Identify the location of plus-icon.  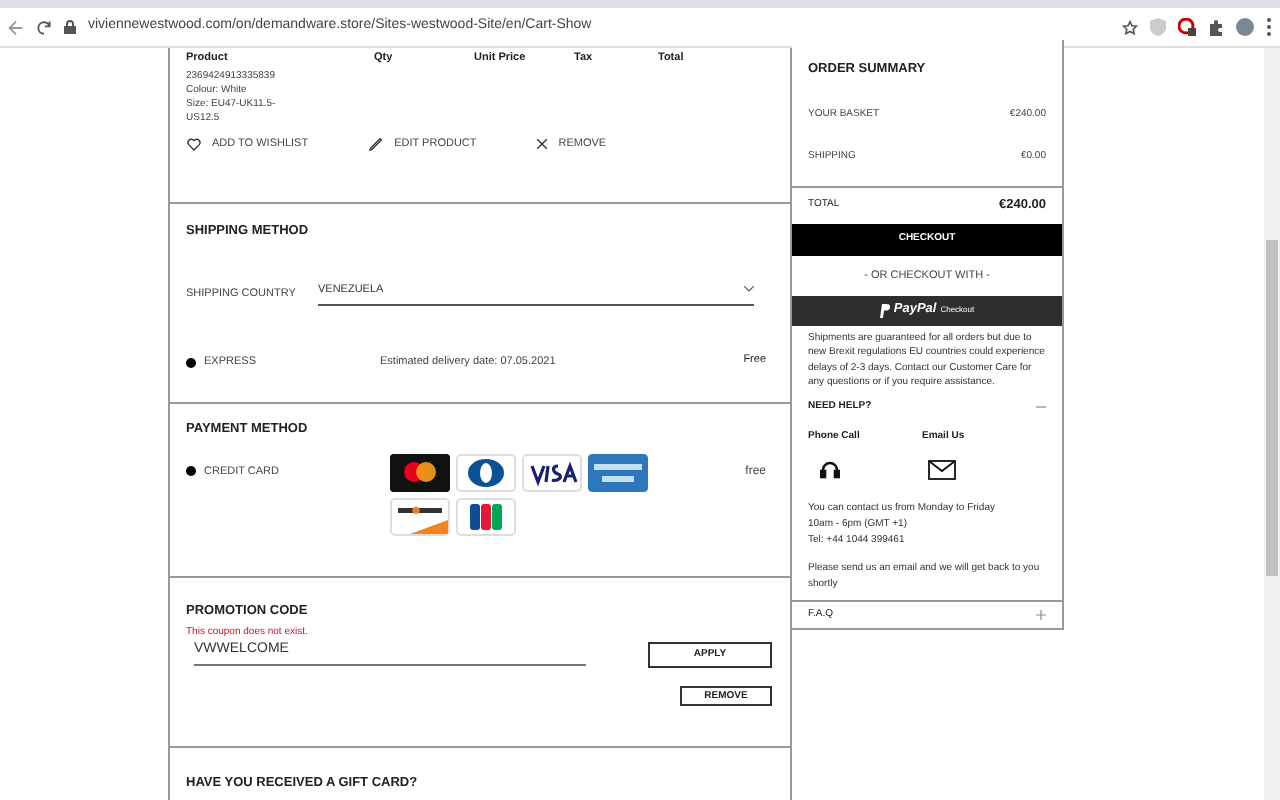
(1041, 614).